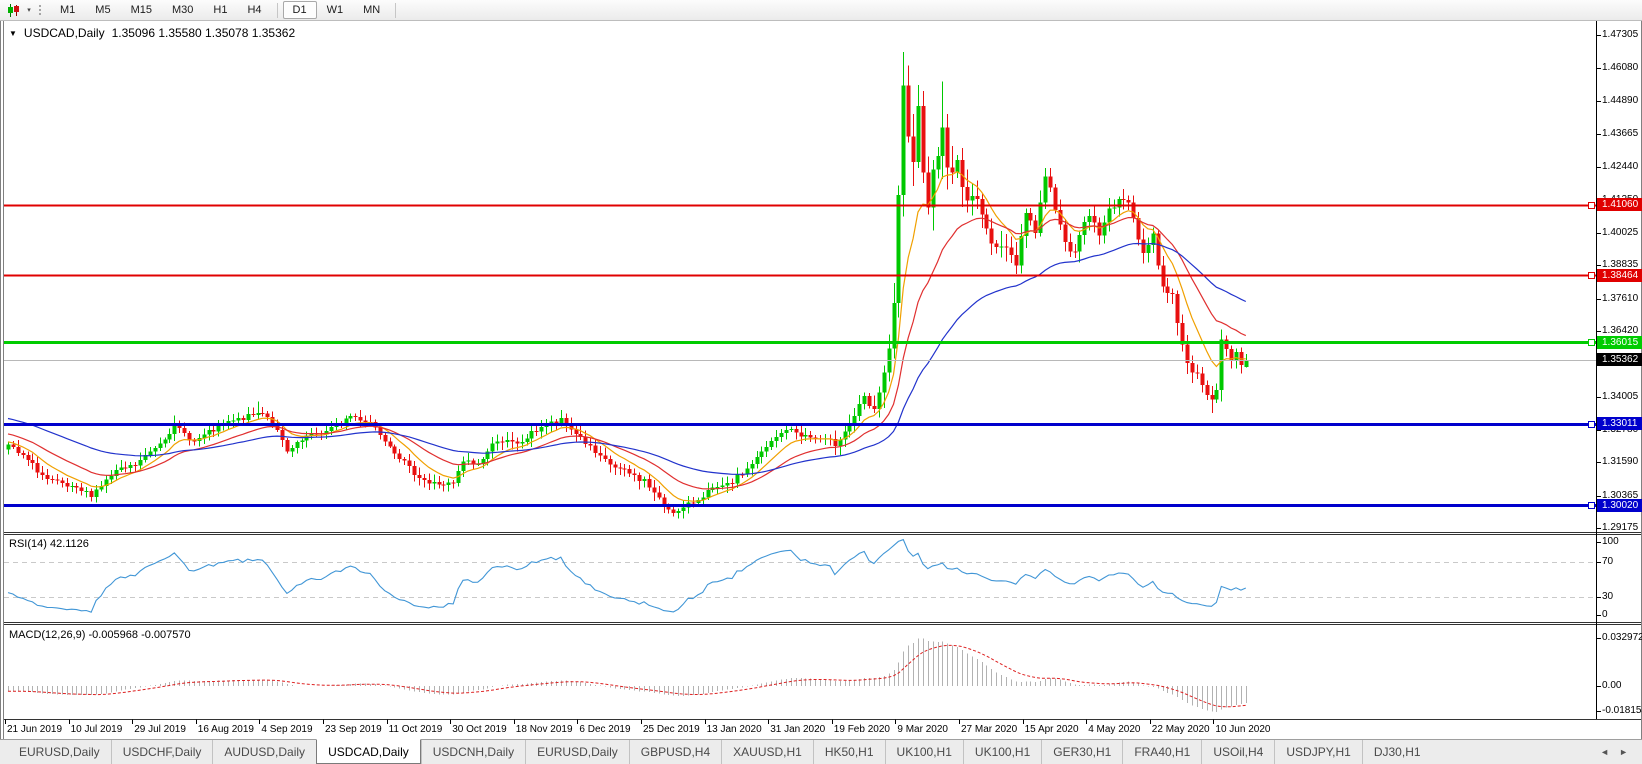 This screenshot has width=1642, height=764. What do you see at coordinates (1620, 462) in the screenshot?
I see `price-axis-tick: 1.31590` at bounding box center [1620, 462].